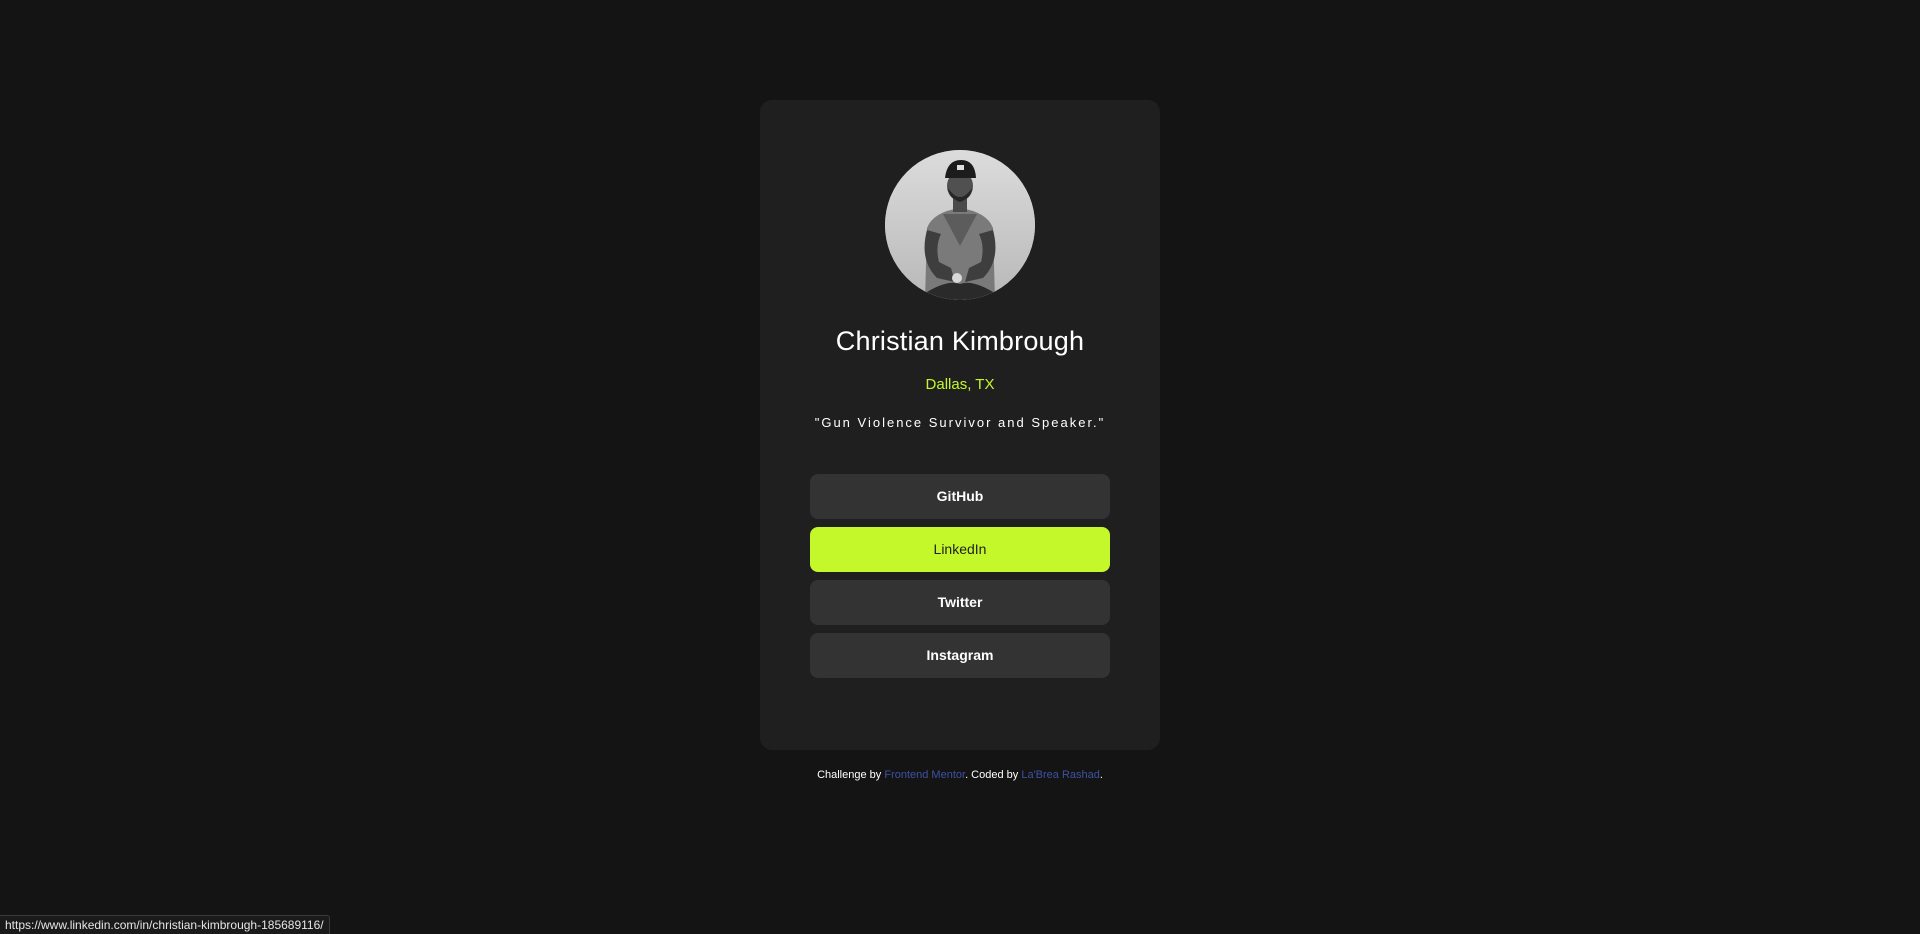 This screenshot has width=1920, height=934. I want to click on linkedin-link-button: LinkedIn, so click(960, 549).